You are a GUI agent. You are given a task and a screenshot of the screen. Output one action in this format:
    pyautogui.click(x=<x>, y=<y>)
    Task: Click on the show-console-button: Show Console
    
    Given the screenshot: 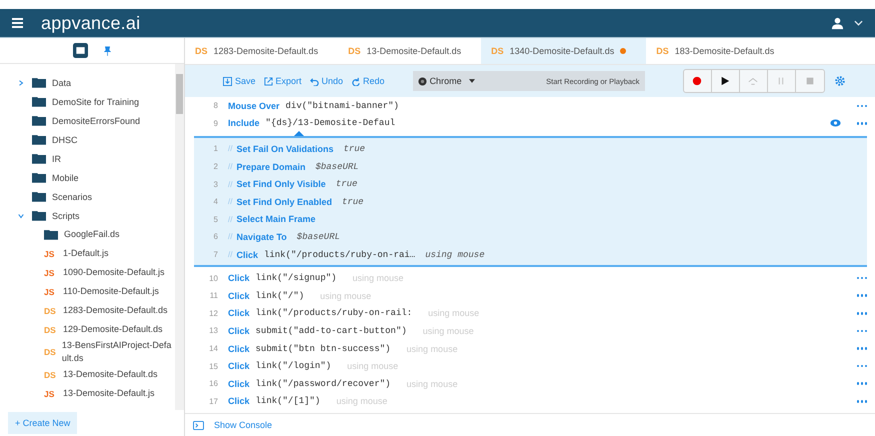 What is the action you would take?
    pyautogui.click(x=243, y=425)
    